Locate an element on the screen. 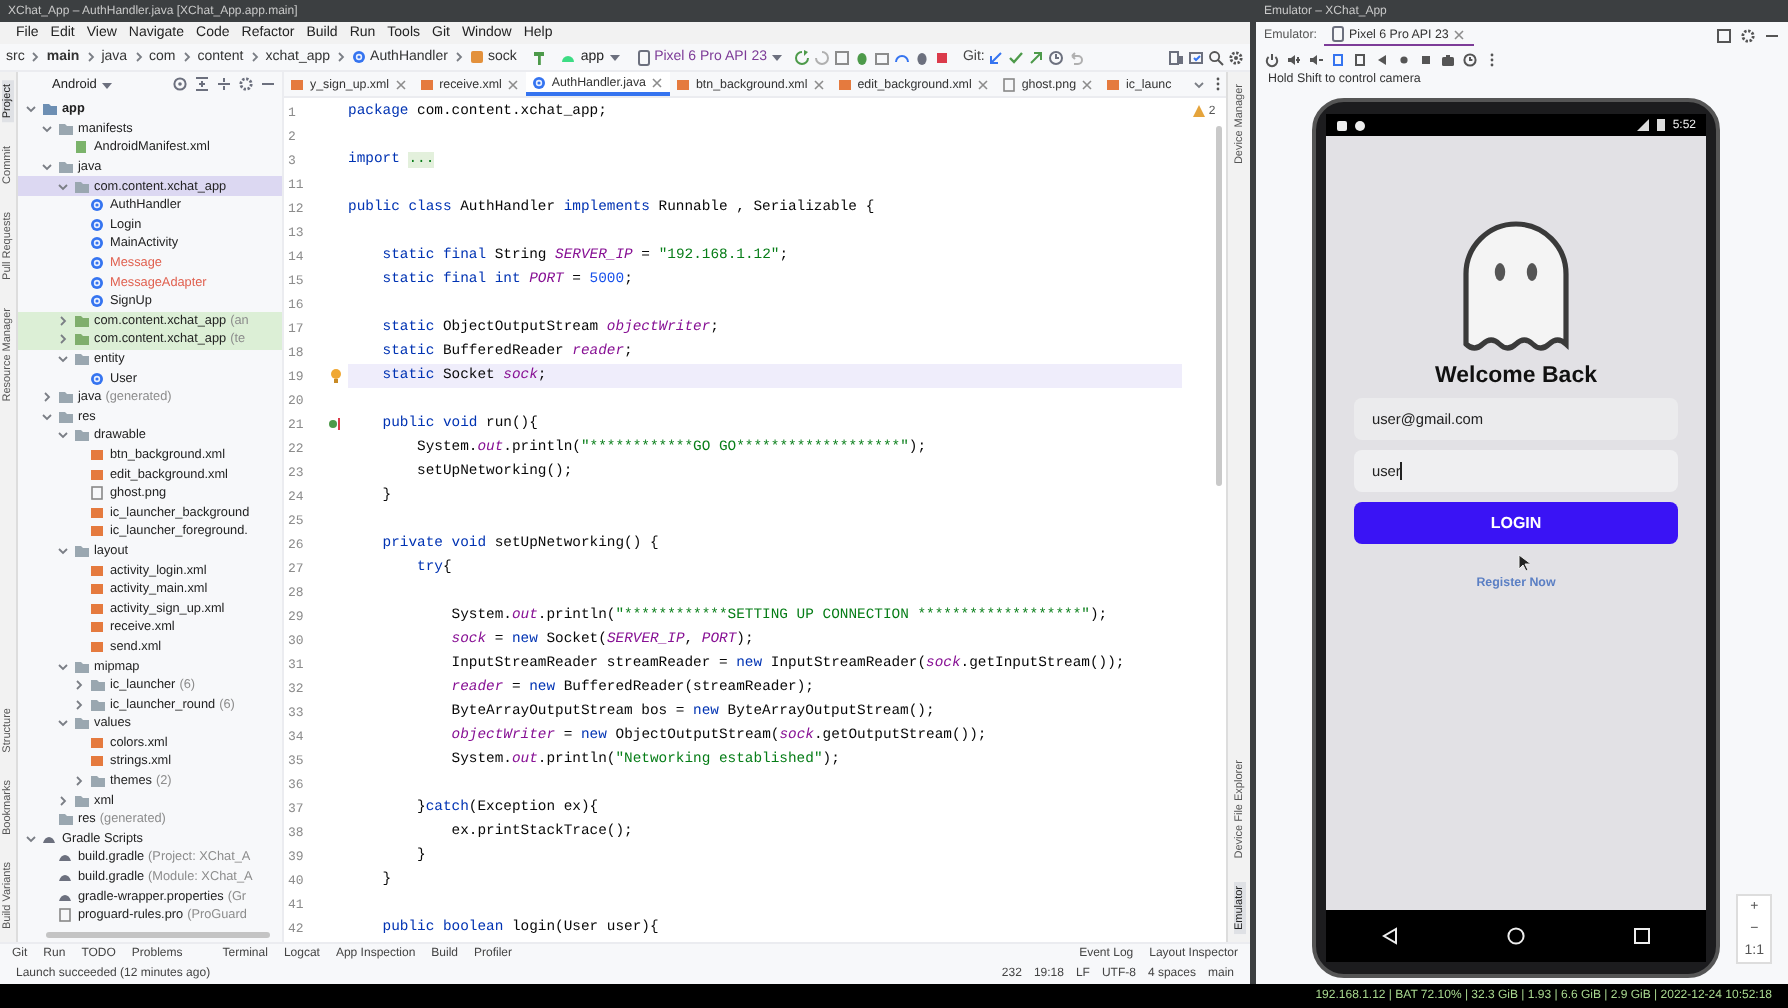 The height and width of the screenshot is (1008, 1788). login-button: LOGIN is located at coordinates (1516, 523).